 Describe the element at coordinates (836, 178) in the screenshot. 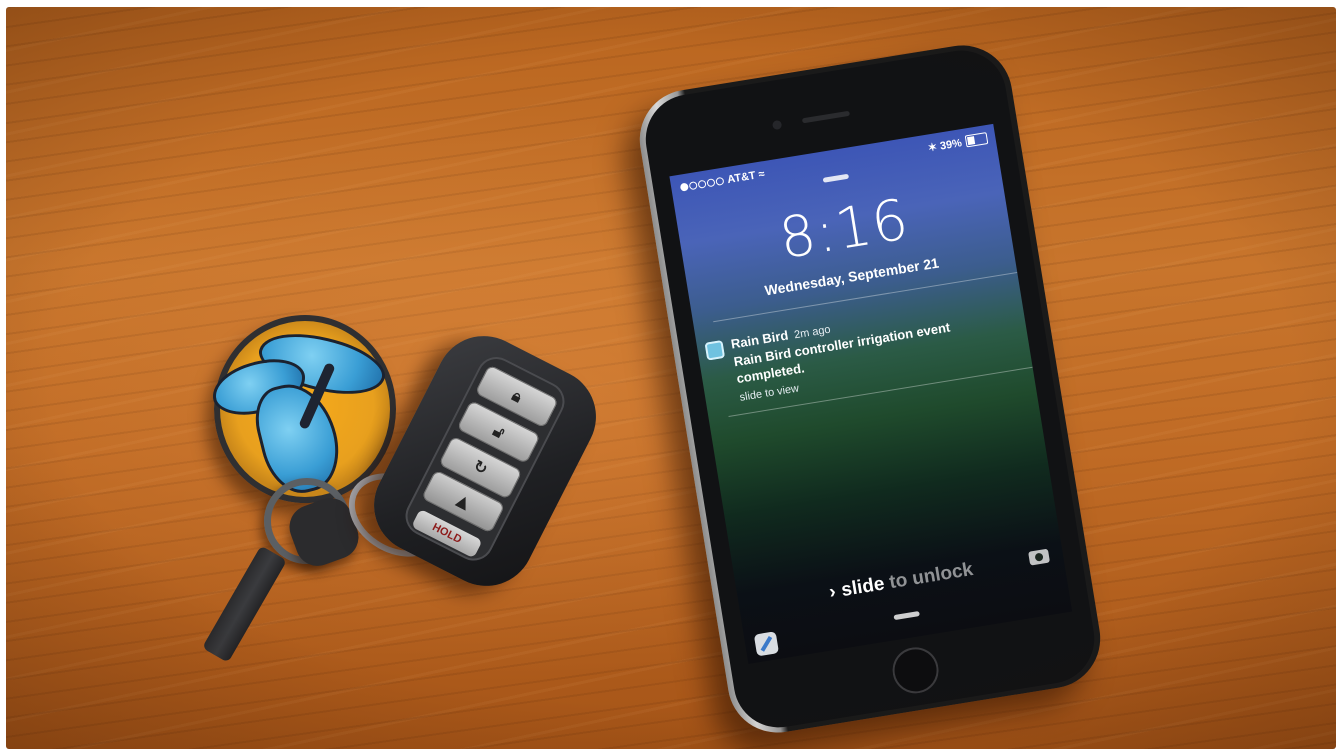

I see `notification-center-grabber` at that location.